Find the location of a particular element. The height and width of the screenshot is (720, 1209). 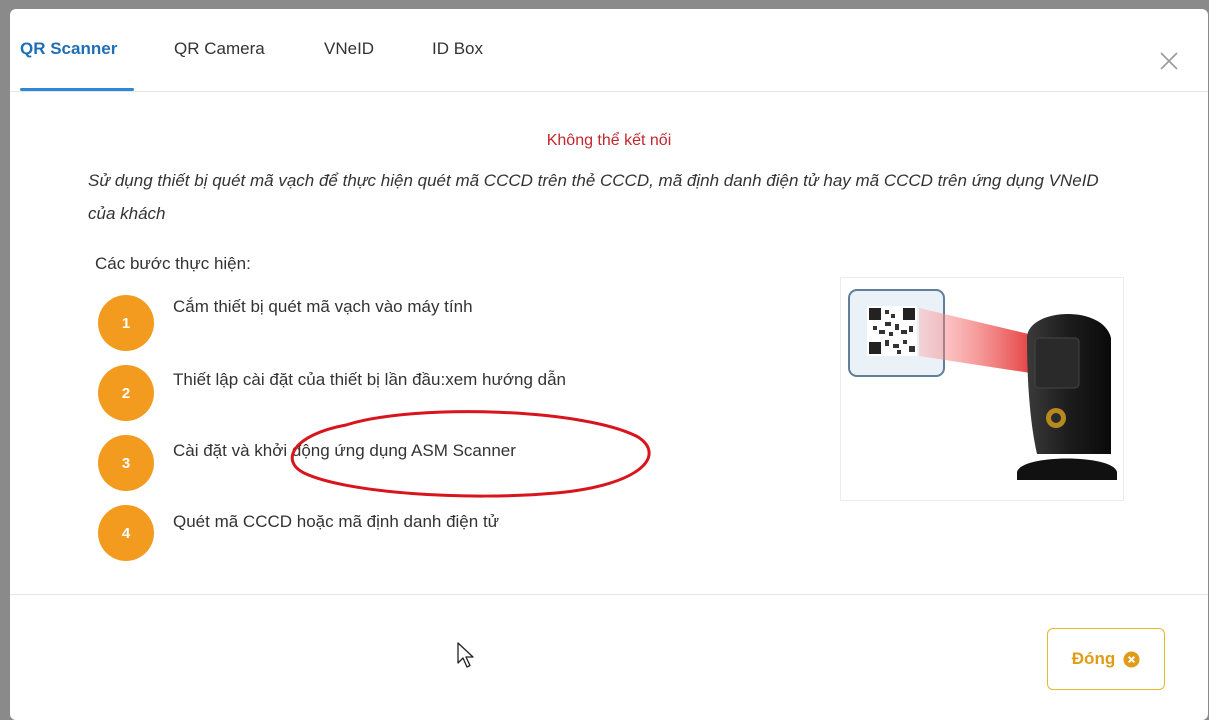

scanner-illustration is located at coordinates (982, 389).